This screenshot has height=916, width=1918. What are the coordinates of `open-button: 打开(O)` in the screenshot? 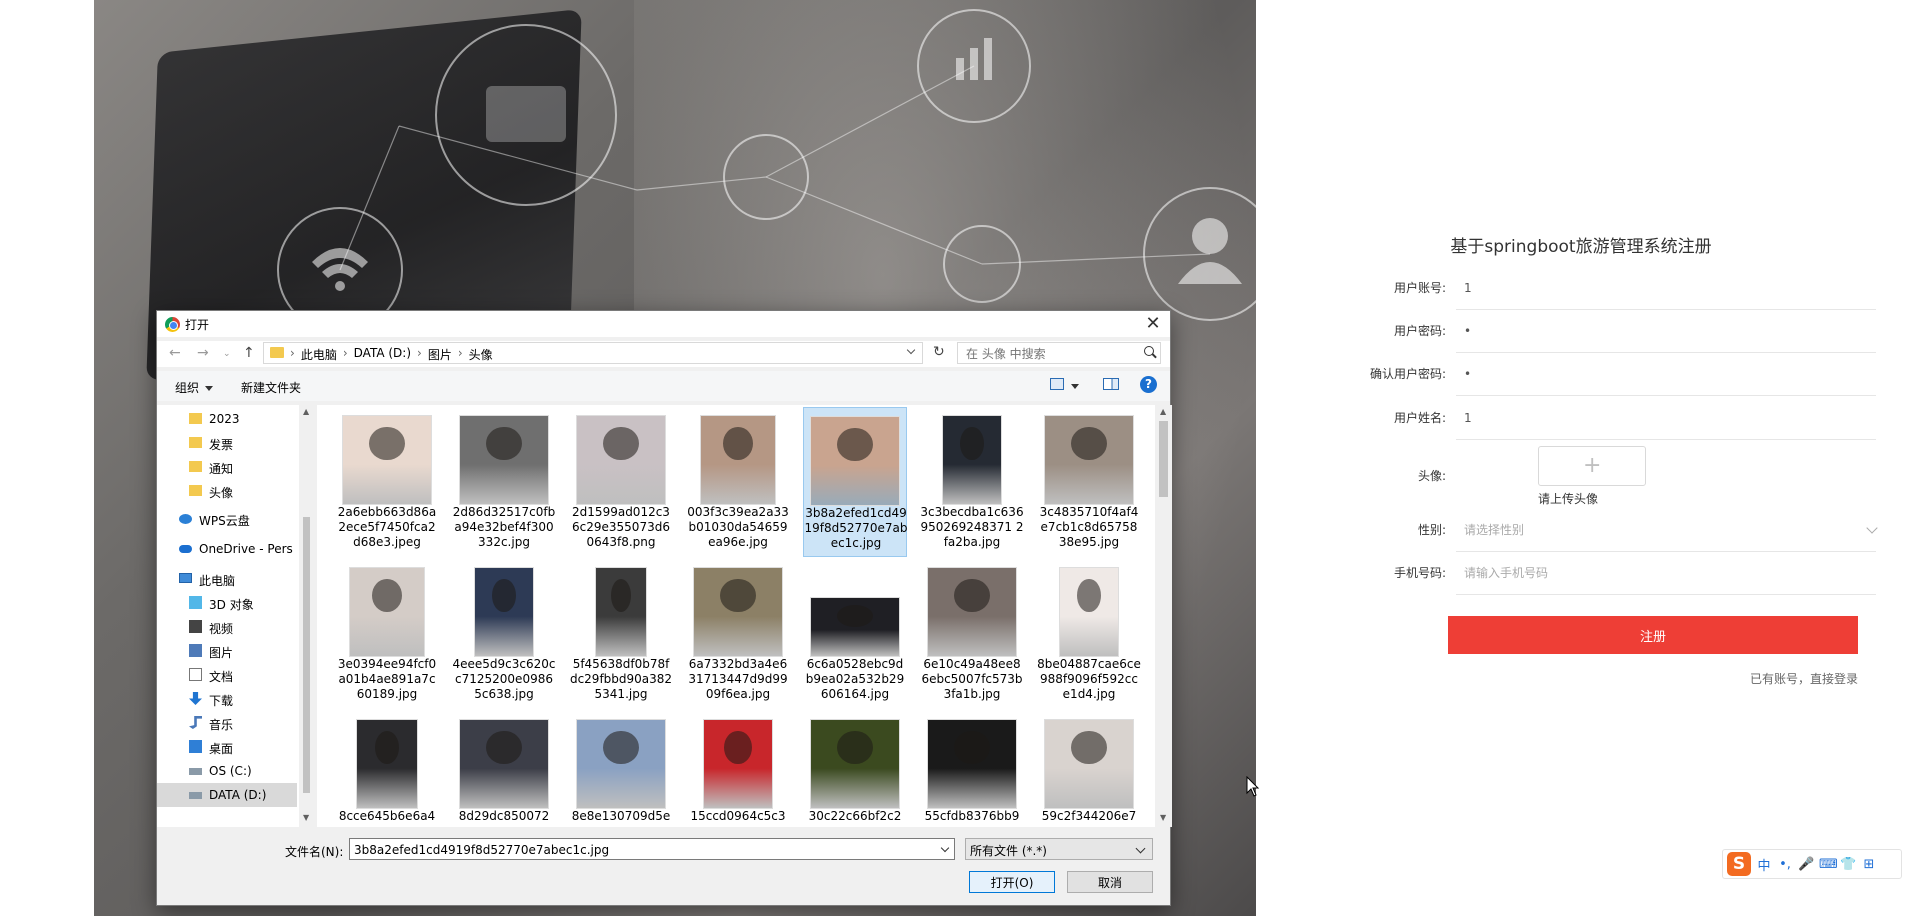 It's located at (1012, 882).